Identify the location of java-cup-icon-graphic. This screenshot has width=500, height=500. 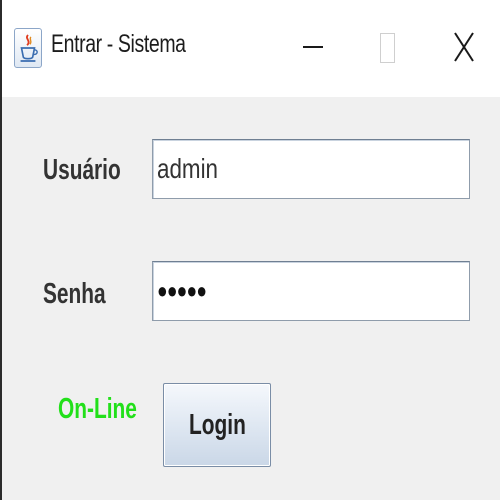
(29, 48).